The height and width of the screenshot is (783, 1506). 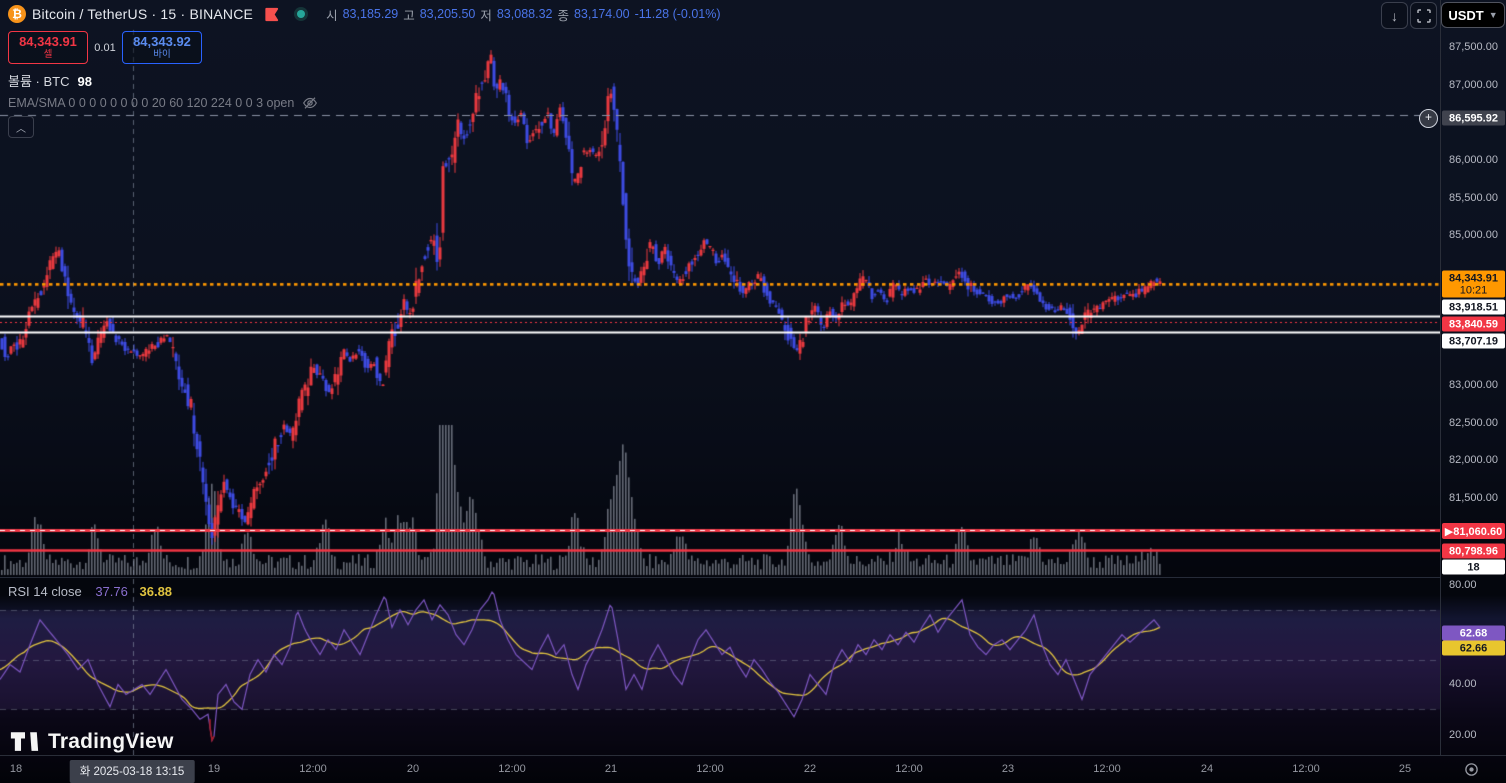 What do you see at coordinates (21, 127) in the screenshot?
I see `collapse-pane-button: ︿` at bounding box center [21, 127].